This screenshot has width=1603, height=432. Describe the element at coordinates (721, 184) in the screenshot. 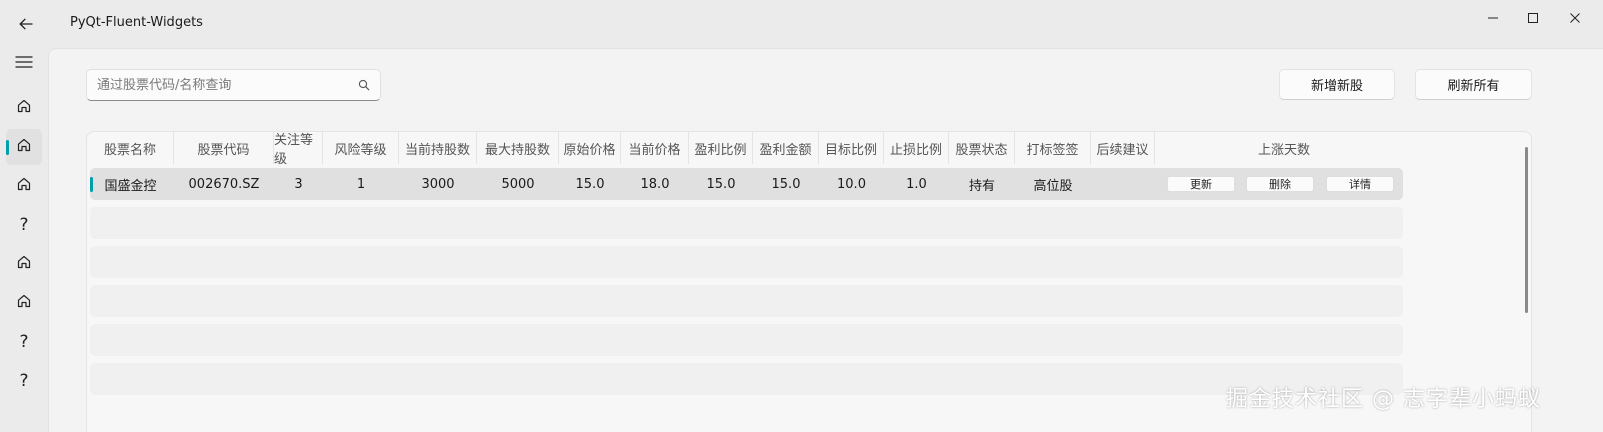

I see `profit-ratio-cell: 15.0` at that location.